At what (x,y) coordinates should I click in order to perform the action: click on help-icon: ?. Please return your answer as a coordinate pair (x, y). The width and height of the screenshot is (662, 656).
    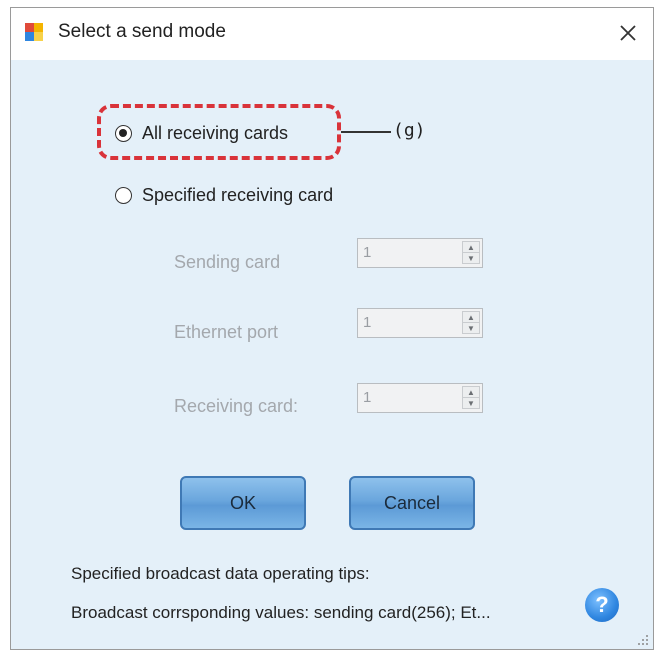
    Looking at the image, I should click on (602, 605).